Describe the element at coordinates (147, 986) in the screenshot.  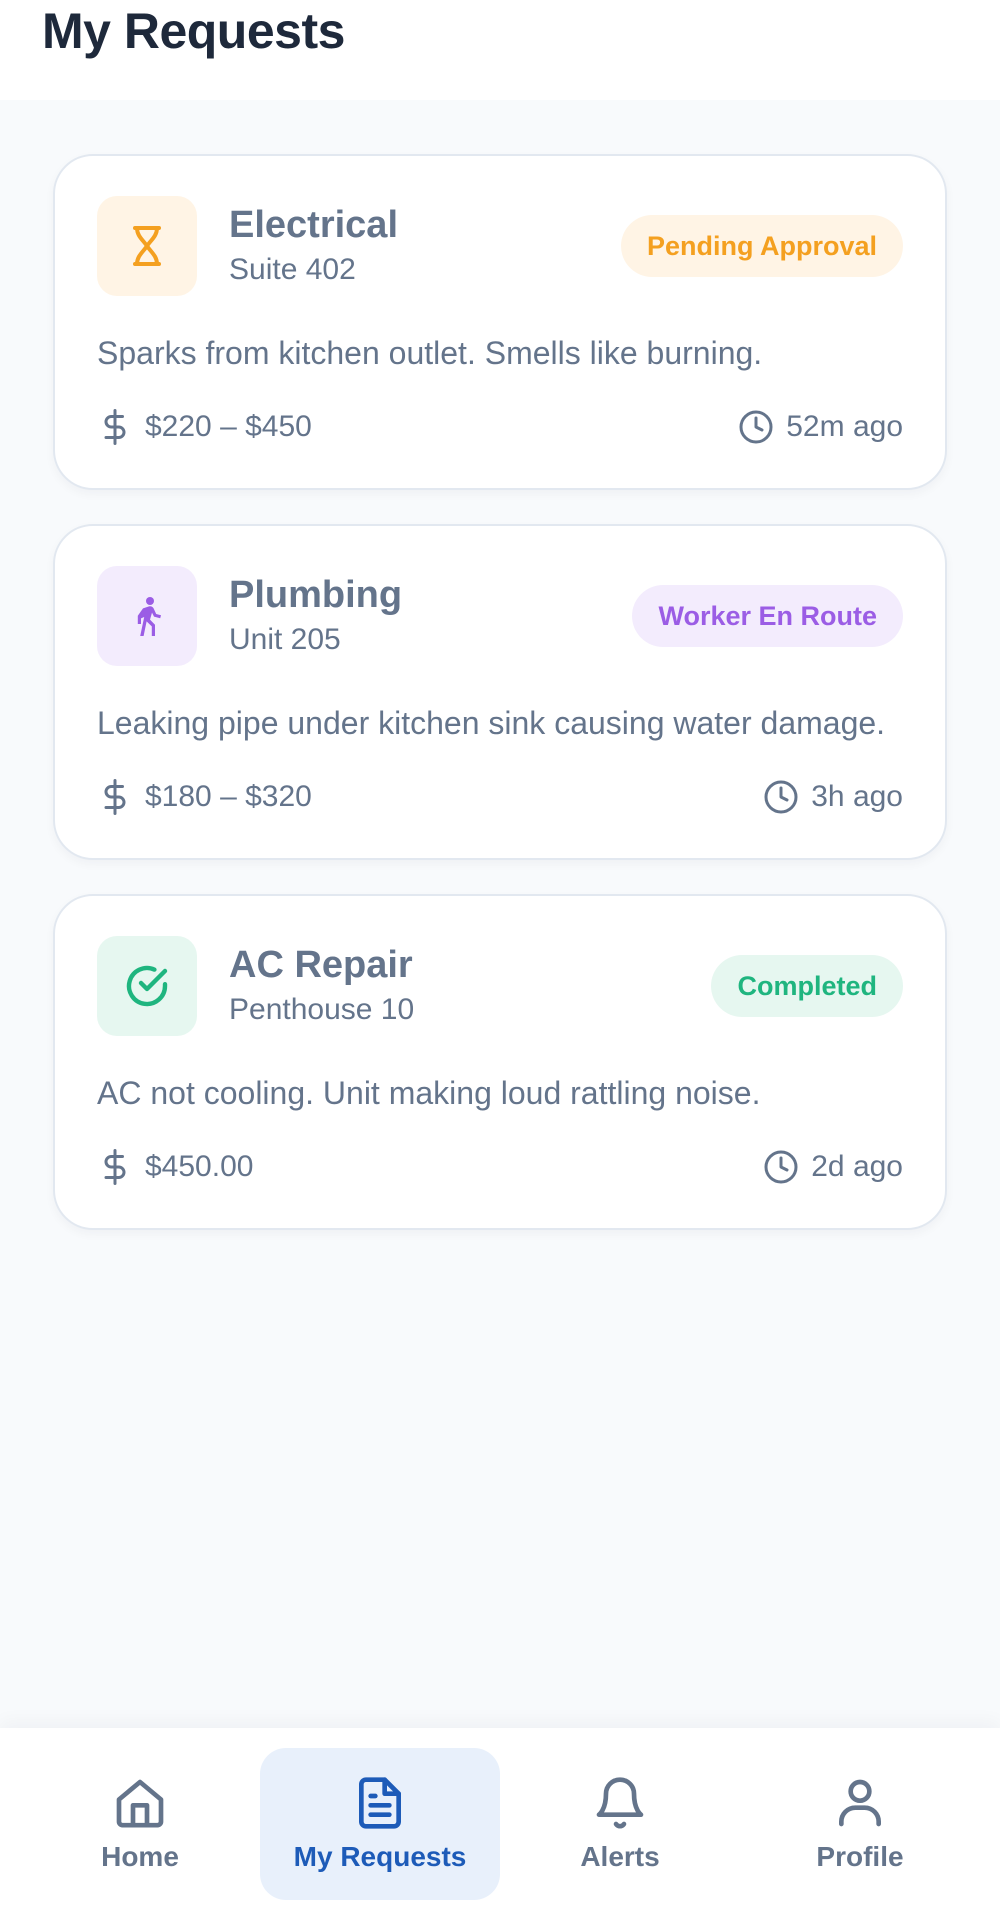
I see `check-circle-icon` at that location.